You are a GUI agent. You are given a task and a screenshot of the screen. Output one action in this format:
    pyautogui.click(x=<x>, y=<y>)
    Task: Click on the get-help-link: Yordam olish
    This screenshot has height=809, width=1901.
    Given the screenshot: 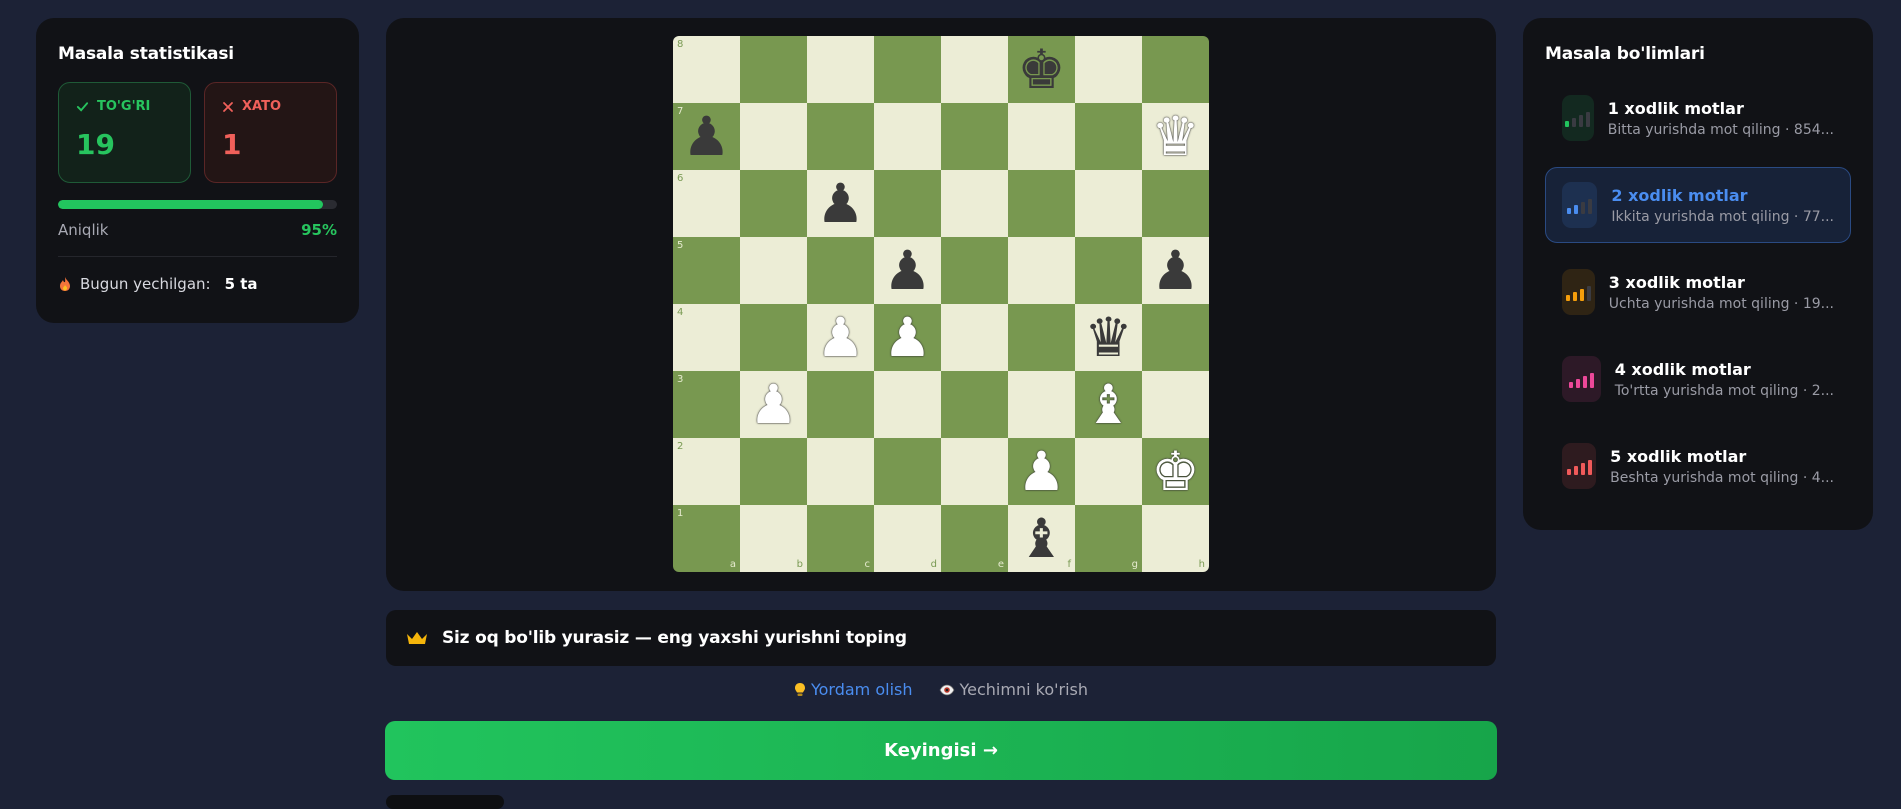 What is the action you would take?
    pyautogui.click(x=853, y=689)
    